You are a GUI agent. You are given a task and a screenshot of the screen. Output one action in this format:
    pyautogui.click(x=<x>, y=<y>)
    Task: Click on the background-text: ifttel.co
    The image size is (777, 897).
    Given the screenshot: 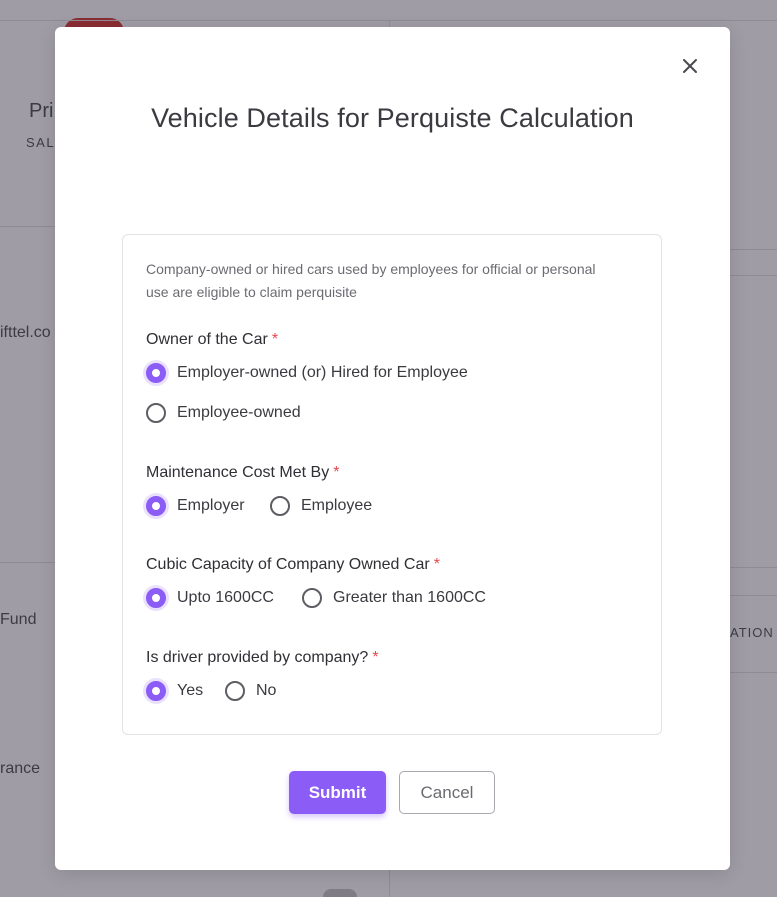 What is the action you would take?
    pyautogui.click(x=25, y=332)
    